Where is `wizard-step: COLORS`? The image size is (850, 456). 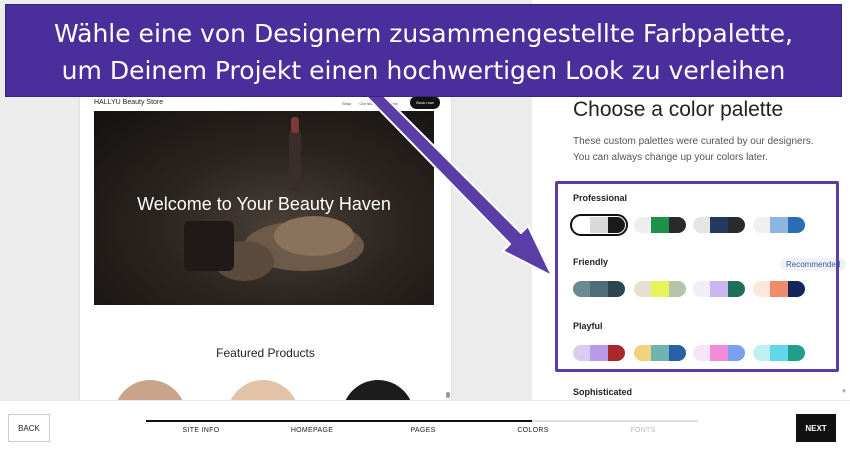 wizard-step: COLORS is located at coordinates (532, 430).